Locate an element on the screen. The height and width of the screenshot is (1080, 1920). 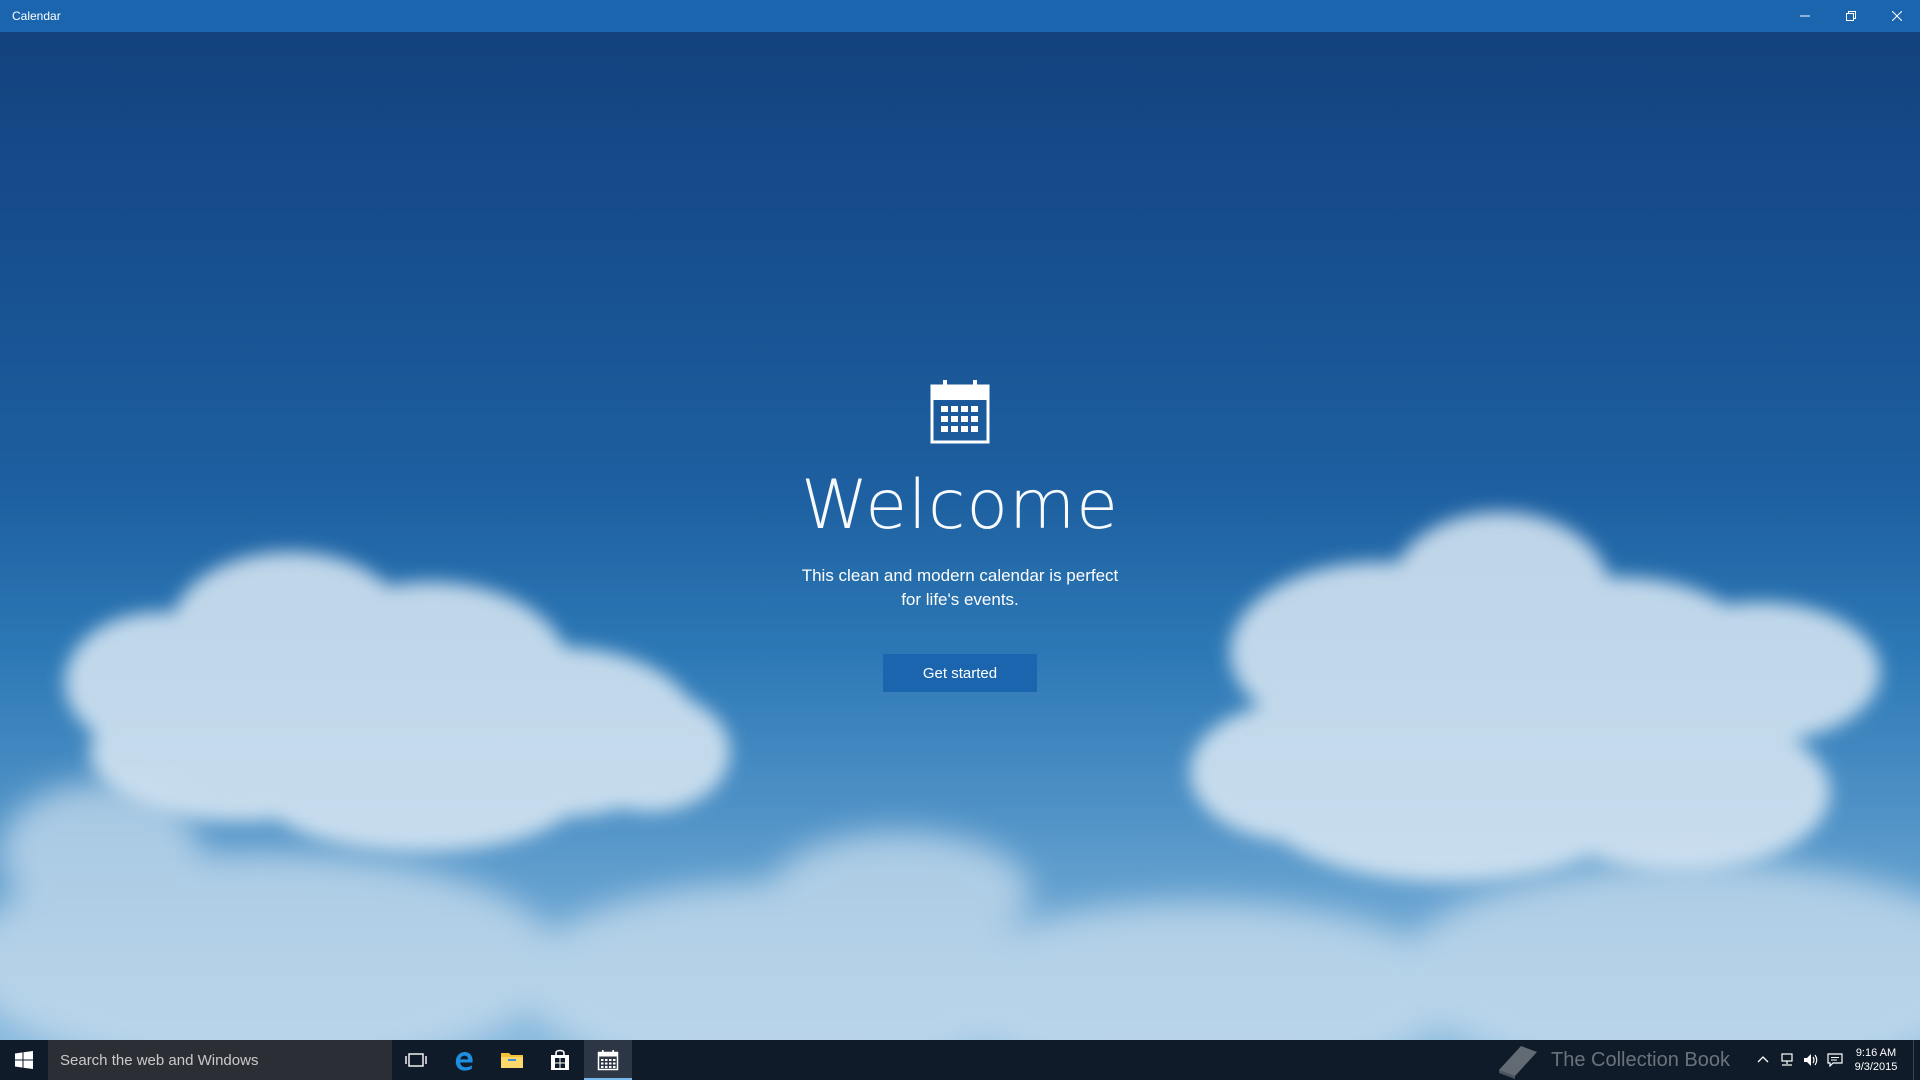
file-explorer-button is located at coordinates (512, 1060).